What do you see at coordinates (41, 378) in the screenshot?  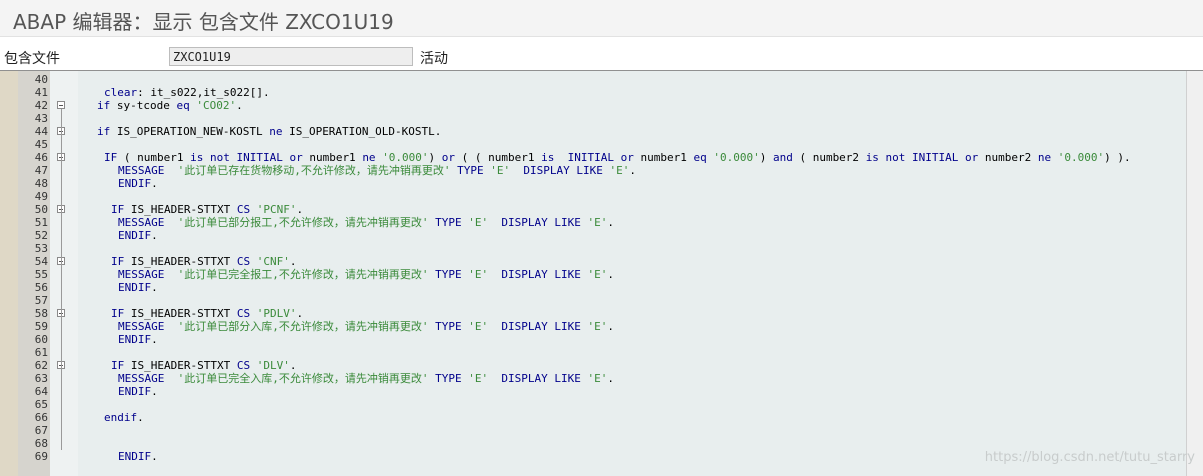 I see `line-number: 63` at bounding box center [41, 378].